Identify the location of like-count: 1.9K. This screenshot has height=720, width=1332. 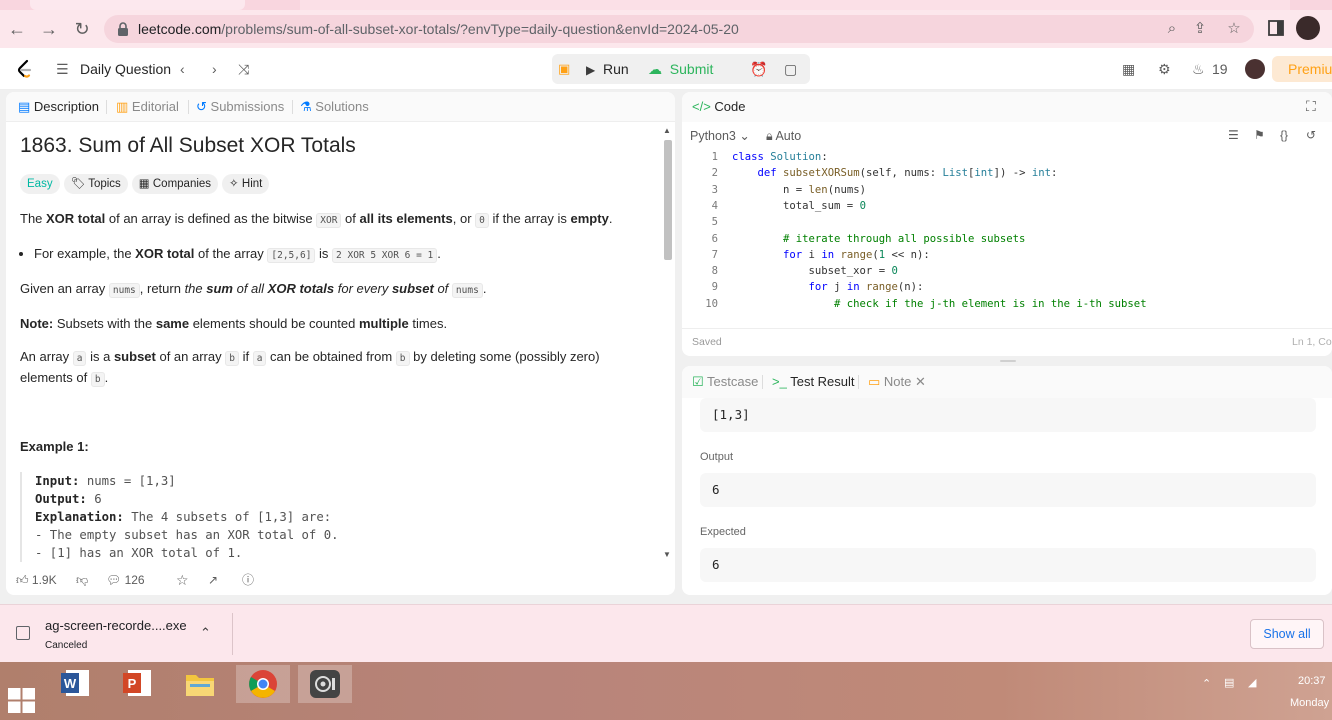
(44, 580).